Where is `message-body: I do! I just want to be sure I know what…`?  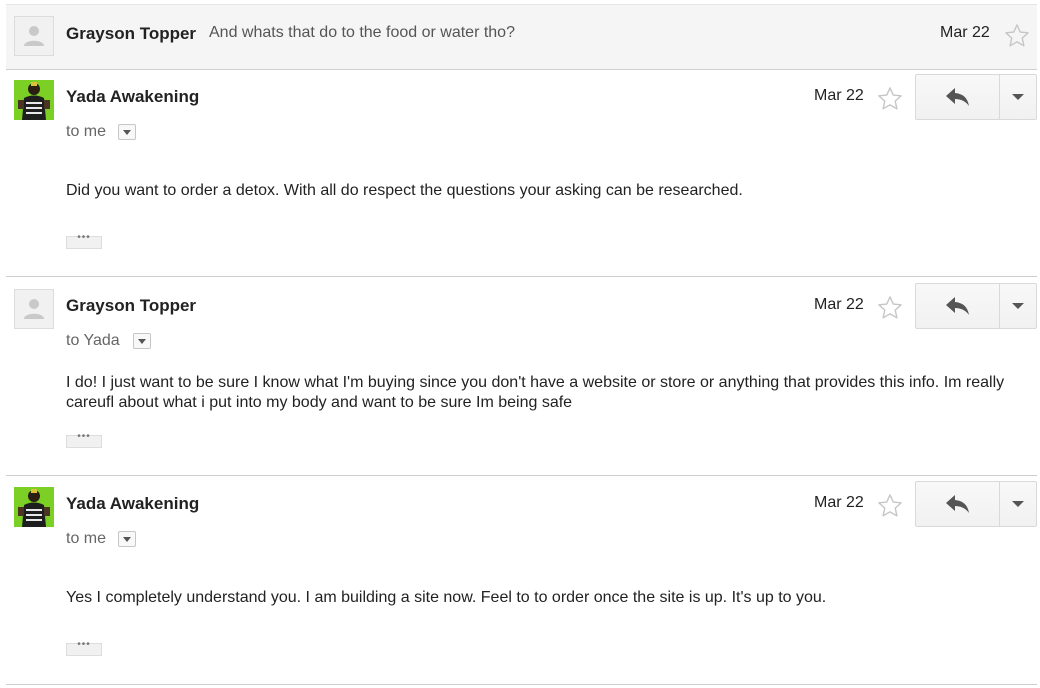
message-body: I do! I just want to be sure I know what… is located at coordinates (535, 392).